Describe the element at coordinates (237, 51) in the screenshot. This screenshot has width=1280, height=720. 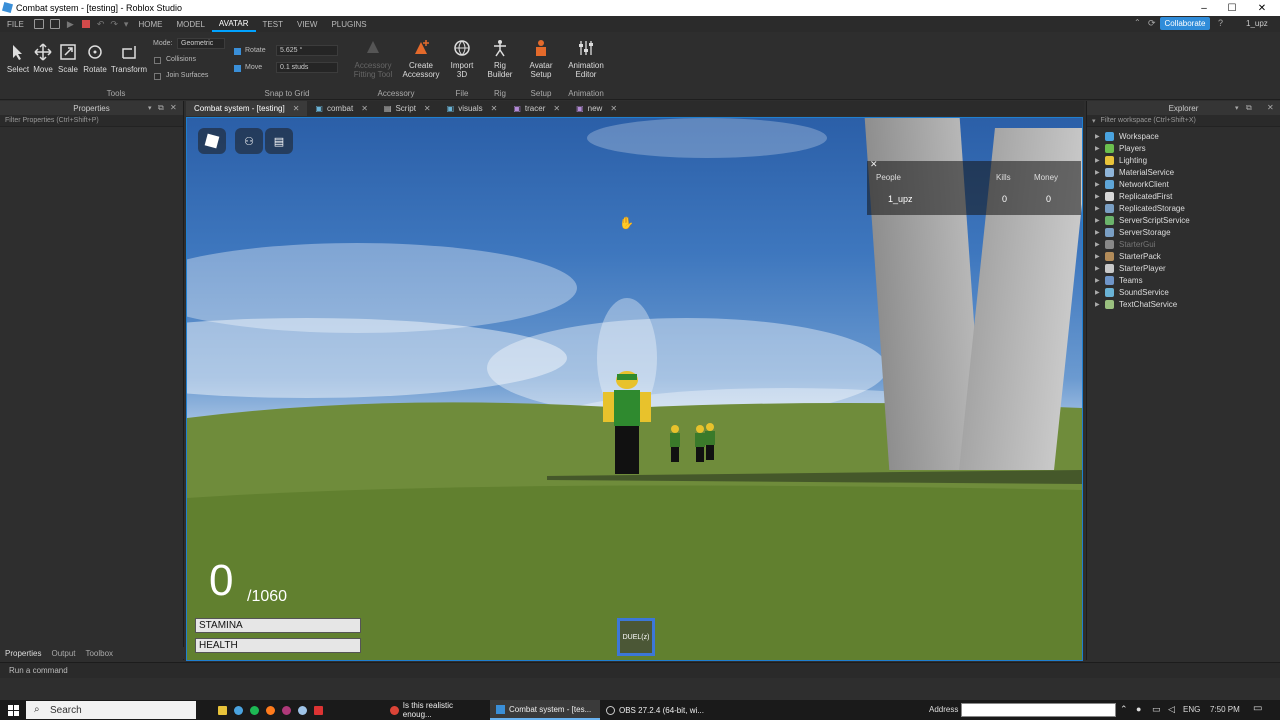
I see `rotate-snap-checkbox` at that location.